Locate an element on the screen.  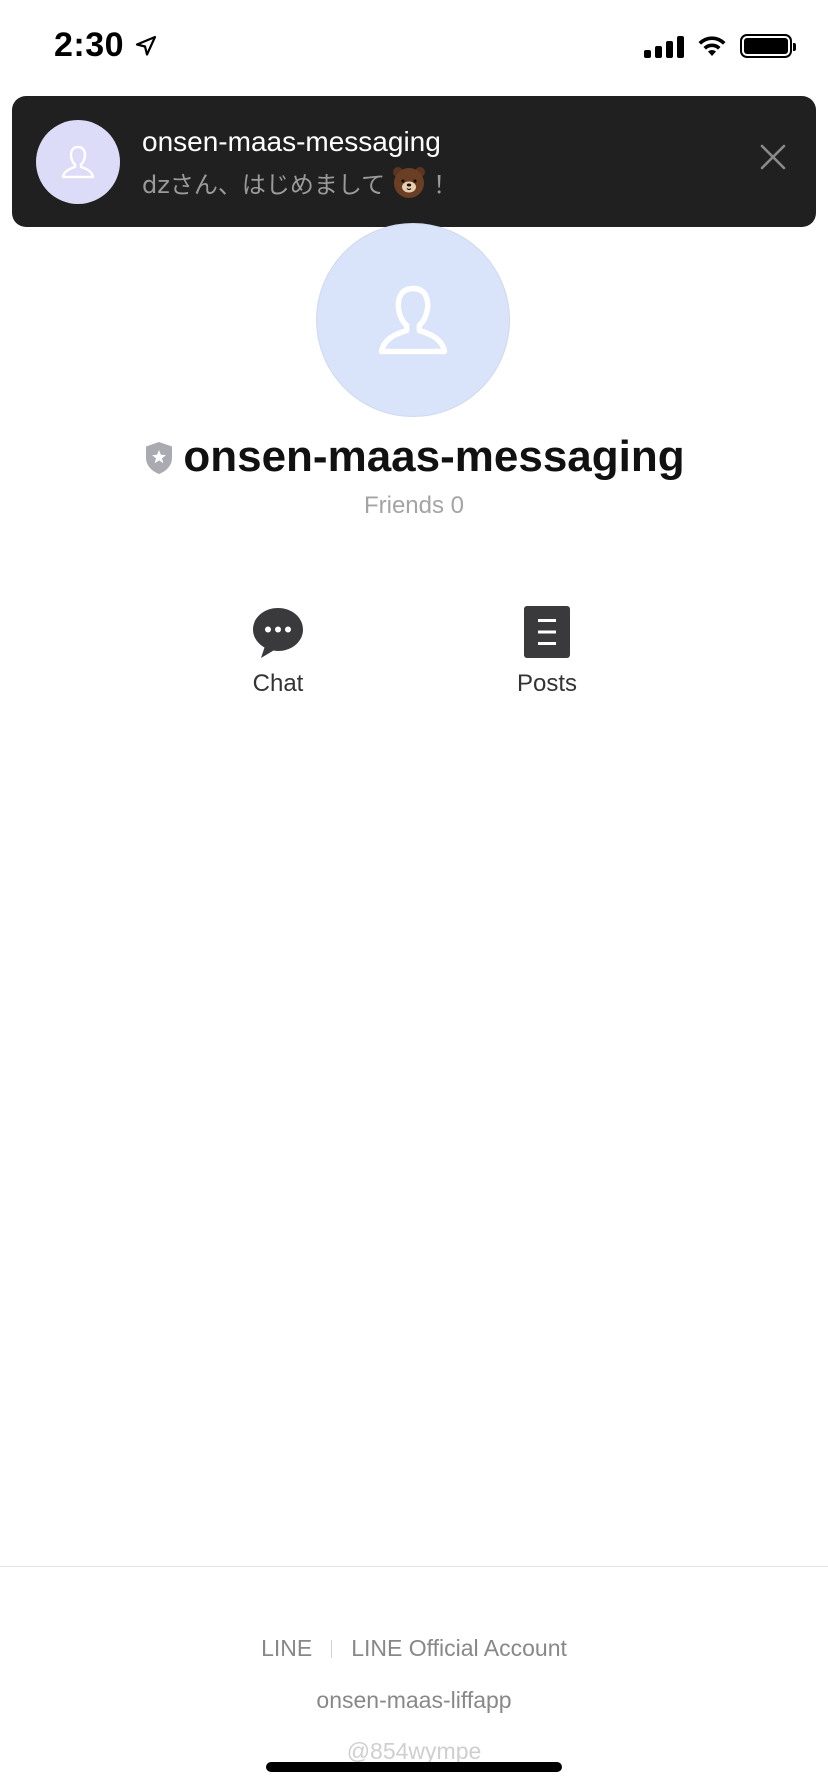
bear-sticker-emoji is located at coordinates (409, 182).